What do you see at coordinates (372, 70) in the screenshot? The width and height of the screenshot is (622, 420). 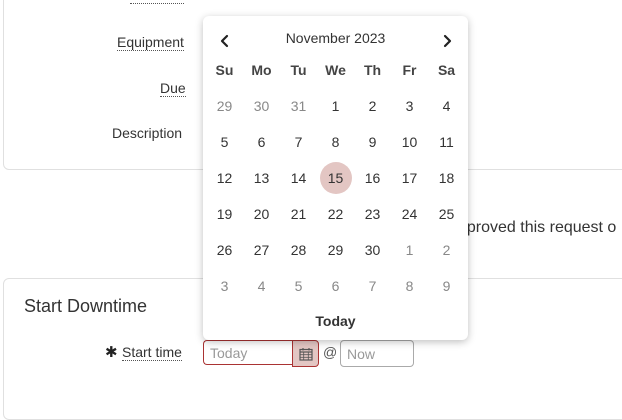 I see `weekday-header: Th` at bounding box center [372, 70].